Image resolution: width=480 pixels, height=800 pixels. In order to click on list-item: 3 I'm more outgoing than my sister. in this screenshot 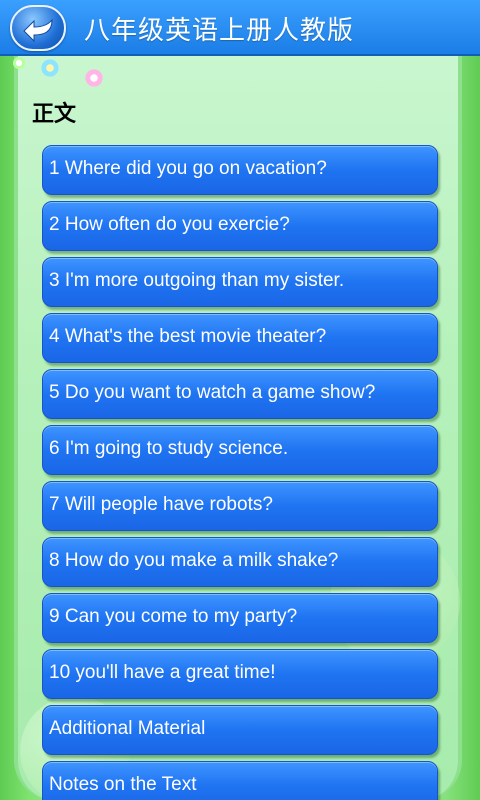, I will do `click(240, 282)`.